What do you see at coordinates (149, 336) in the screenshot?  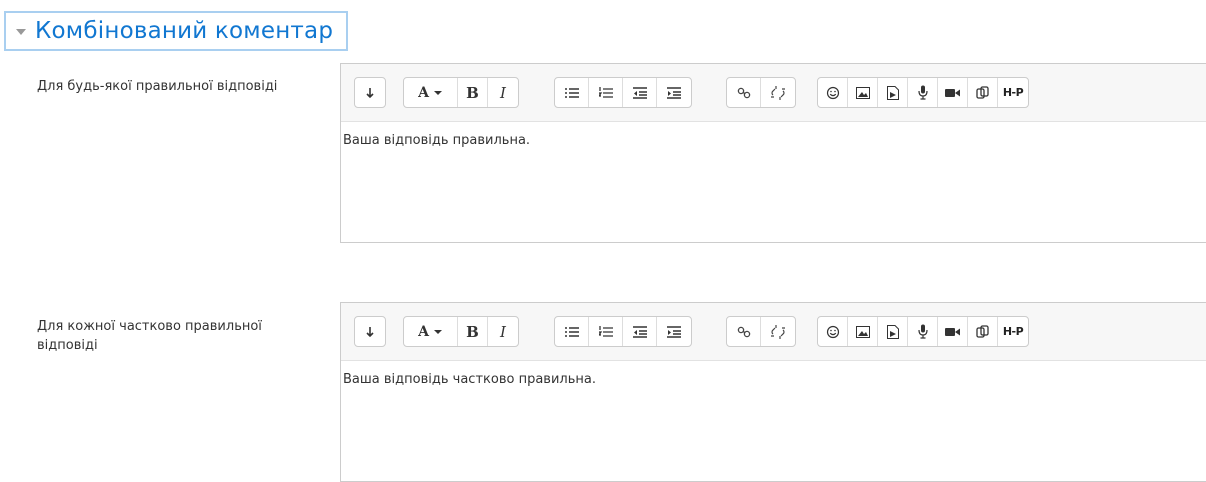 I see `field-label-partial-feedback: Для кожної частково правильної відповіді` at bounding box center [149, 336].